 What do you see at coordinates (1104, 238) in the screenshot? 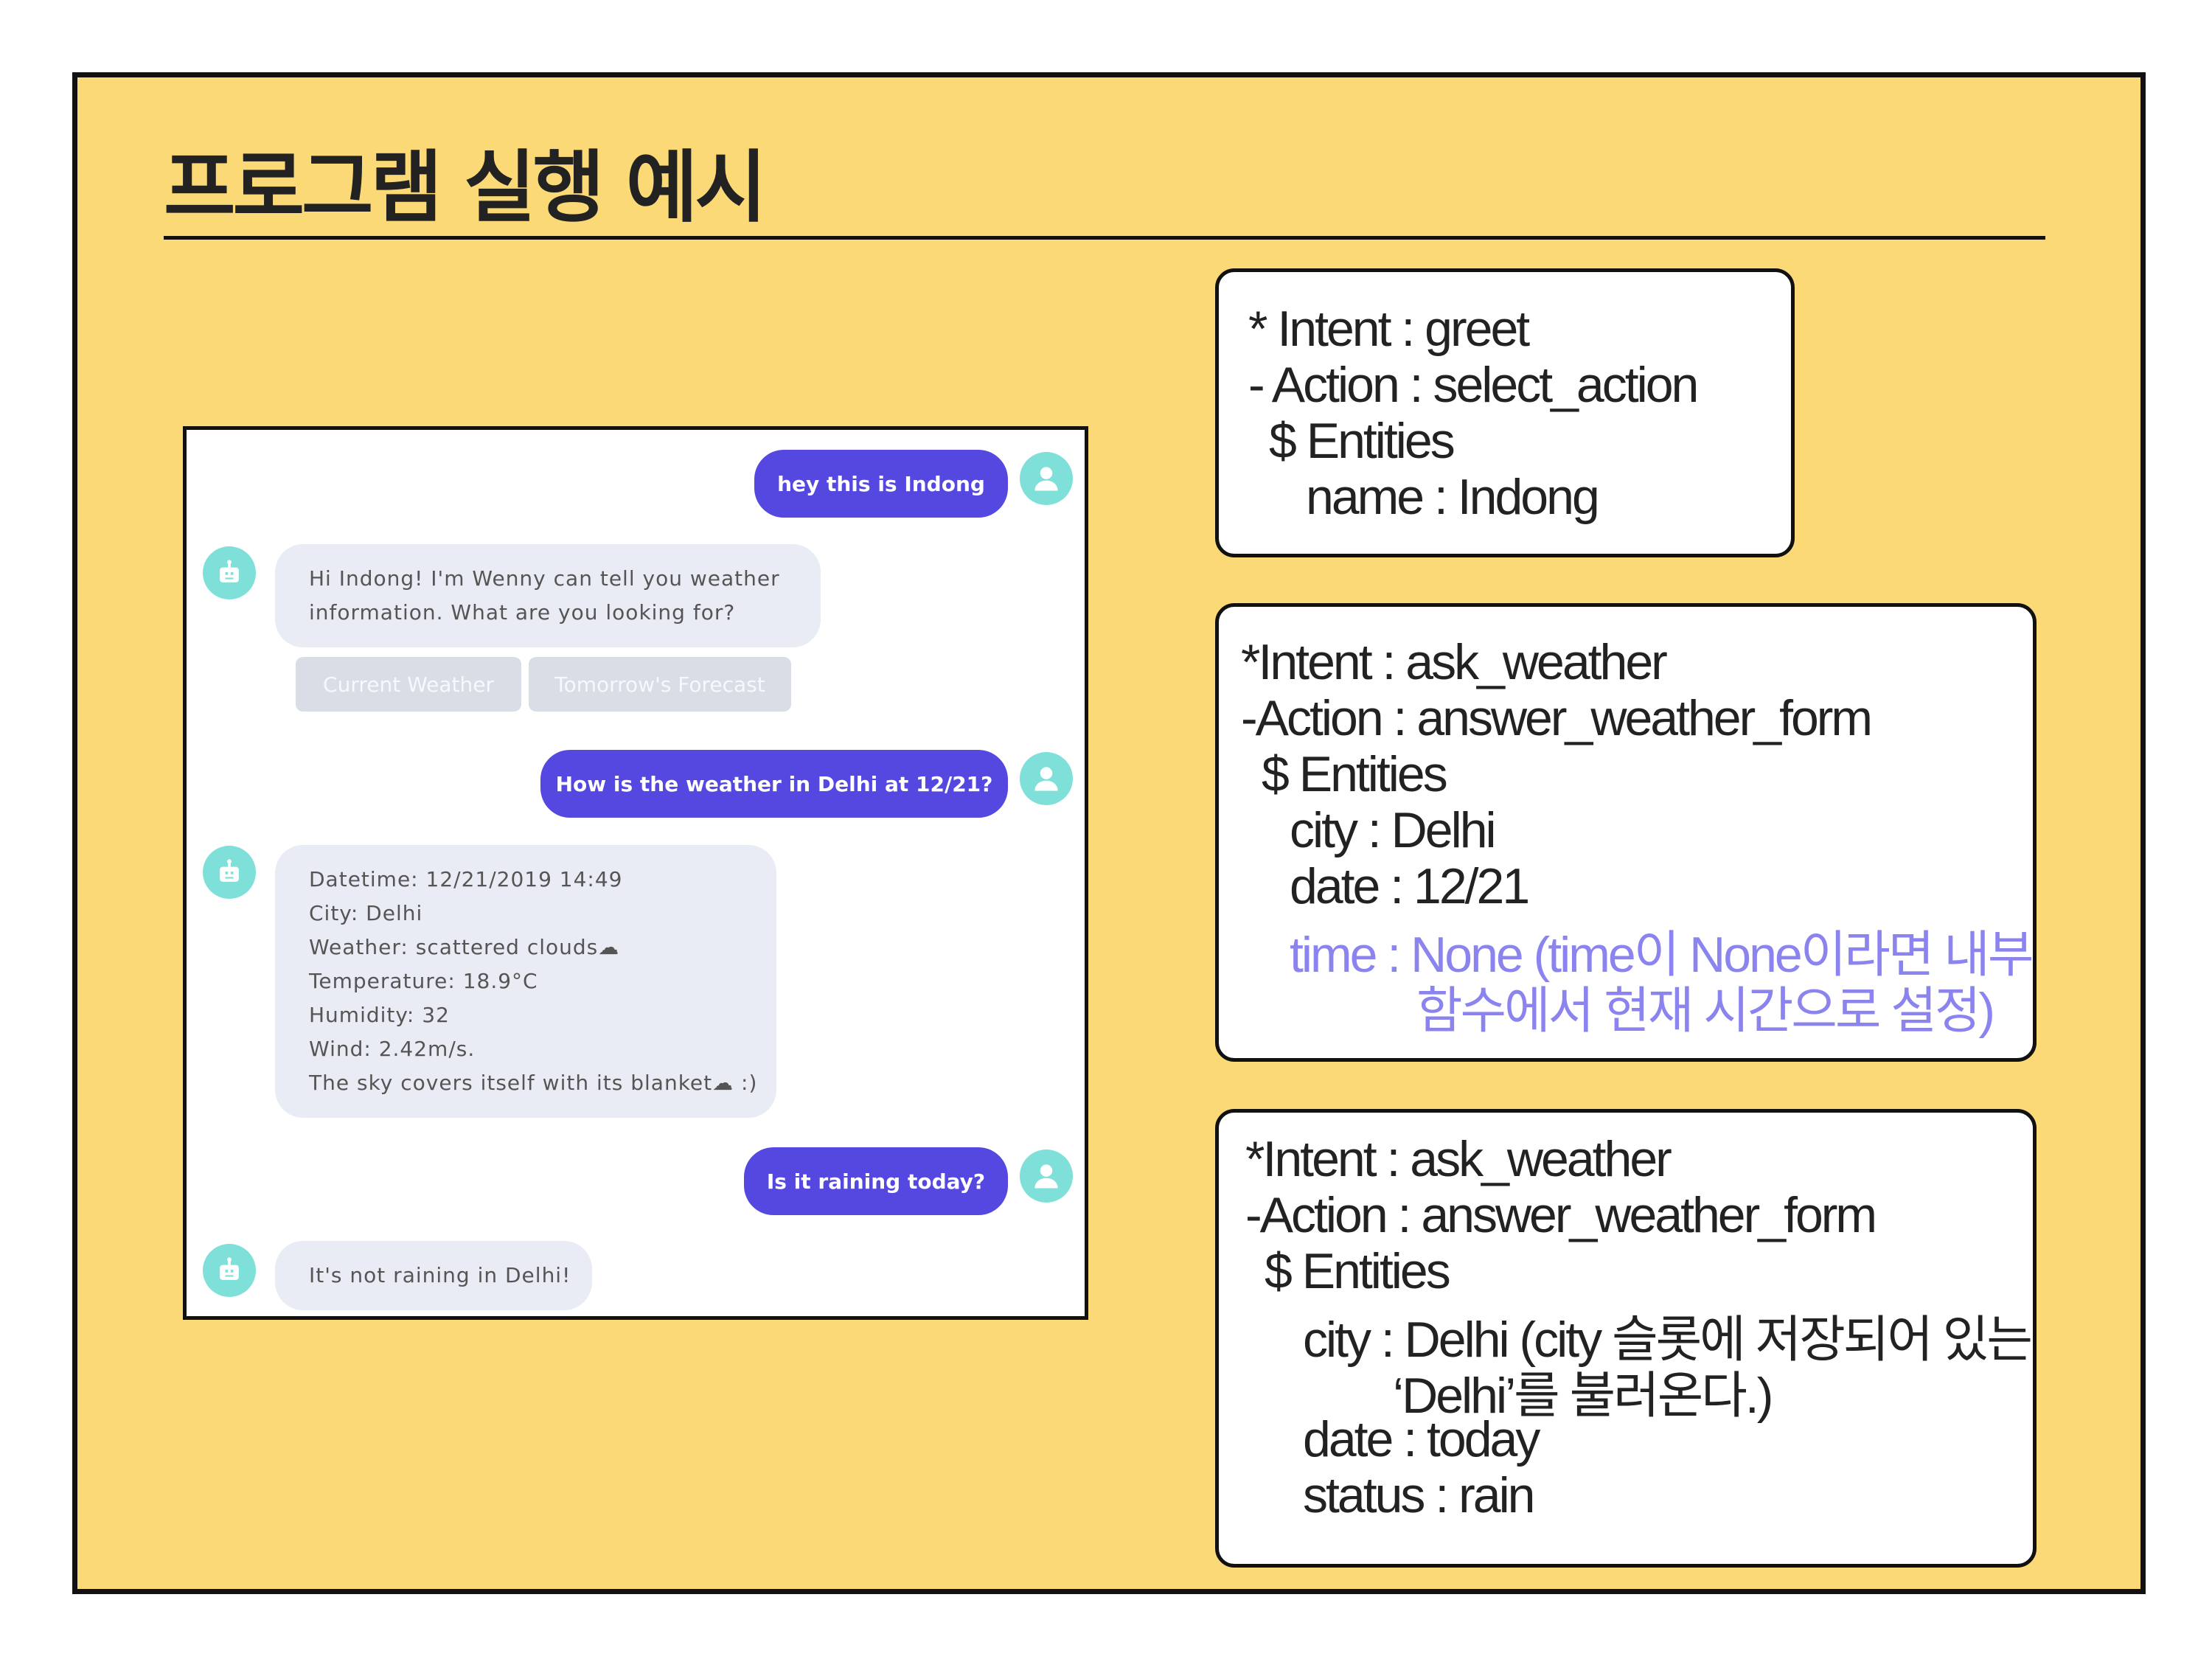
I see `title-underline` at bounding box center [1104, 238].